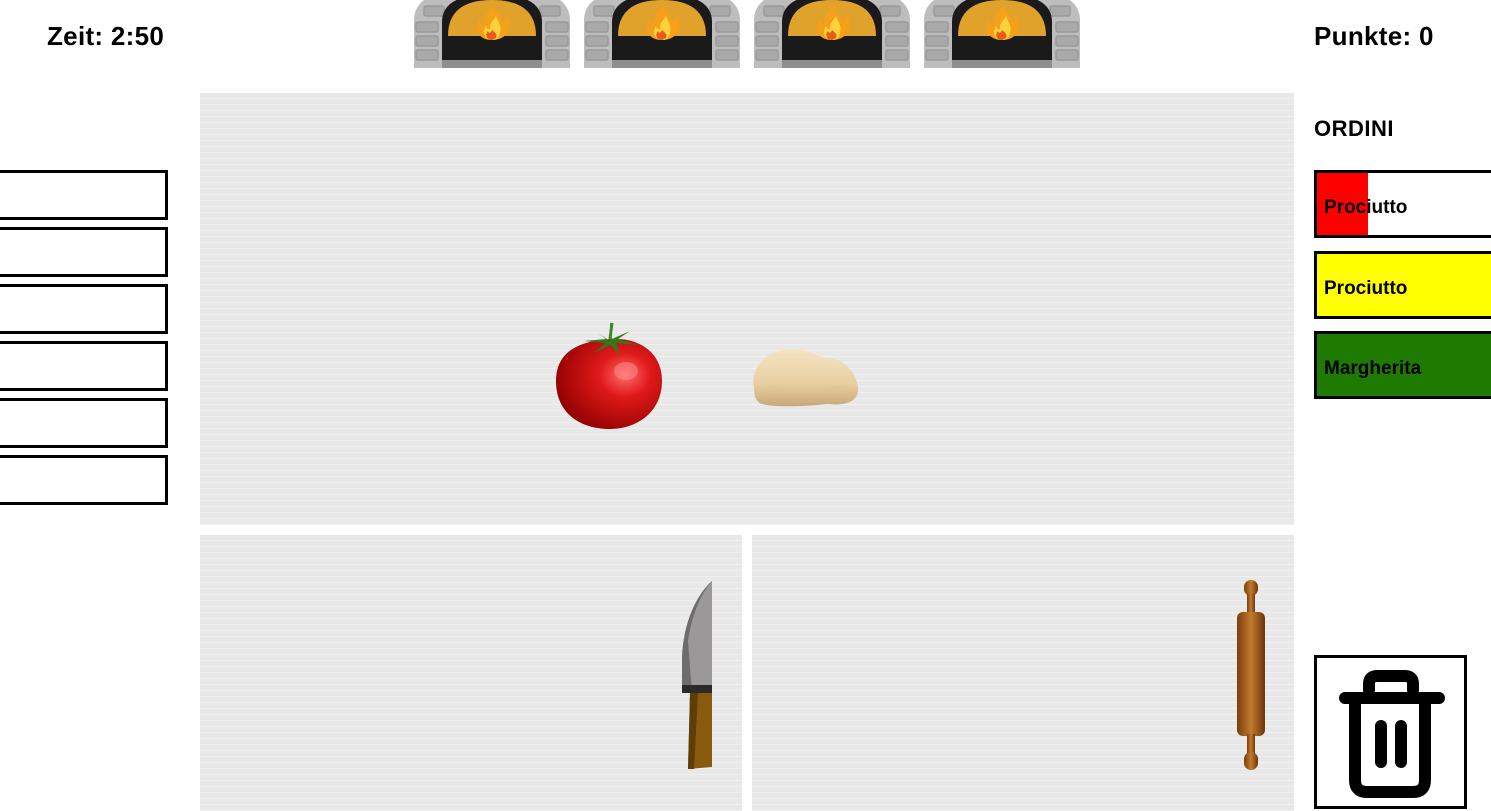 This screenshot has height=811, width=1491. Describe the element at coordinates (84, 366) in the screenshot. I see `ingredient-slot: ne` at that location.